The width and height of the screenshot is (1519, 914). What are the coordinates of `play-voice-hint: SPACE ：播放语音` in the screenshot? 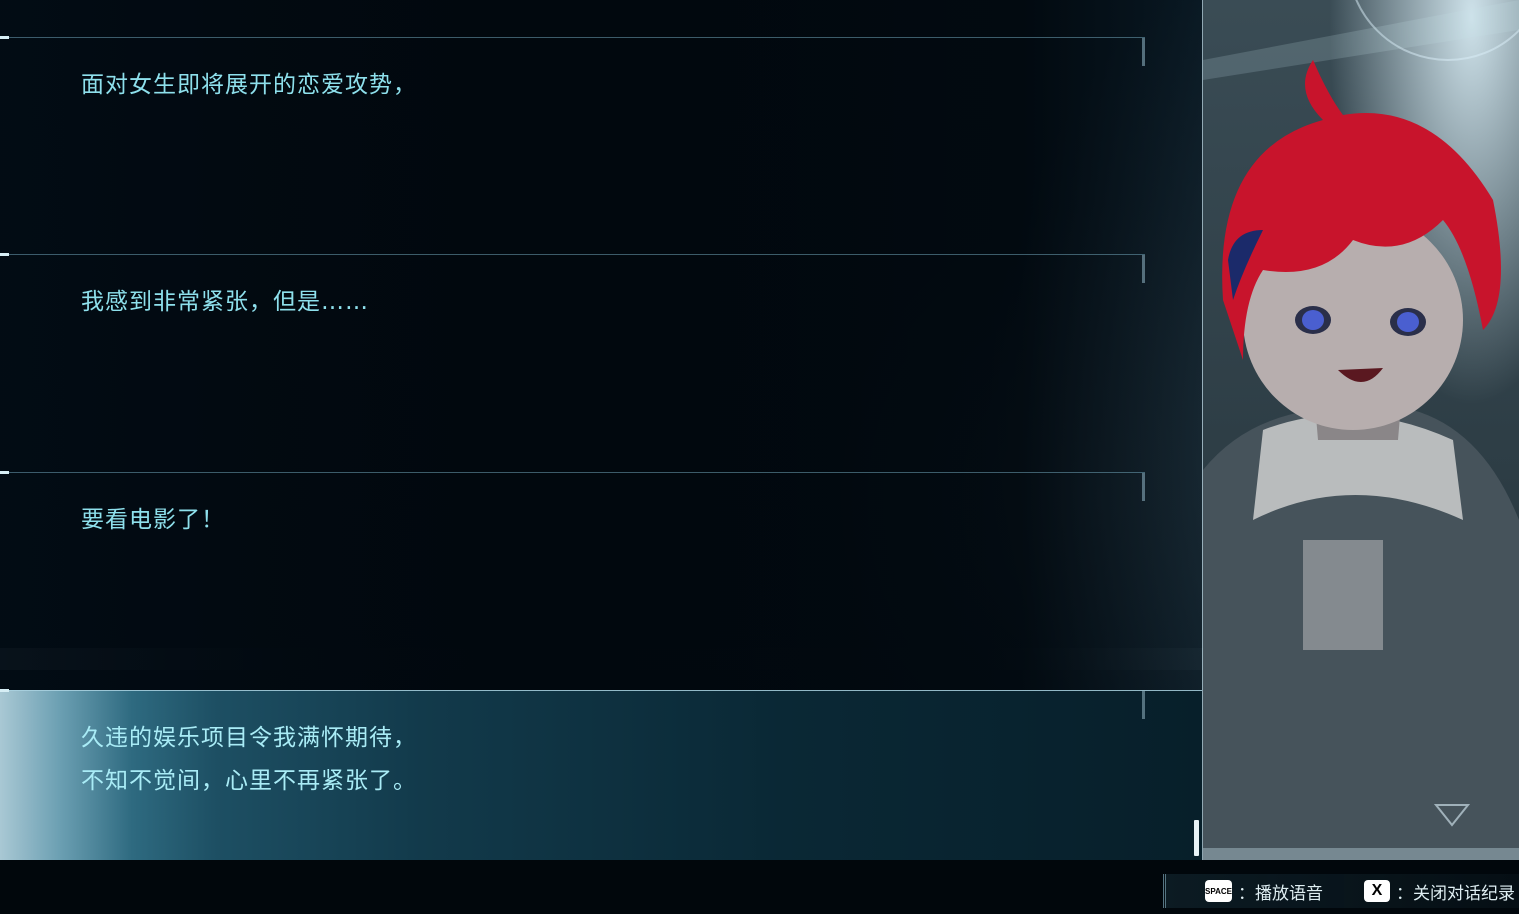 It's located at (1264, 892).